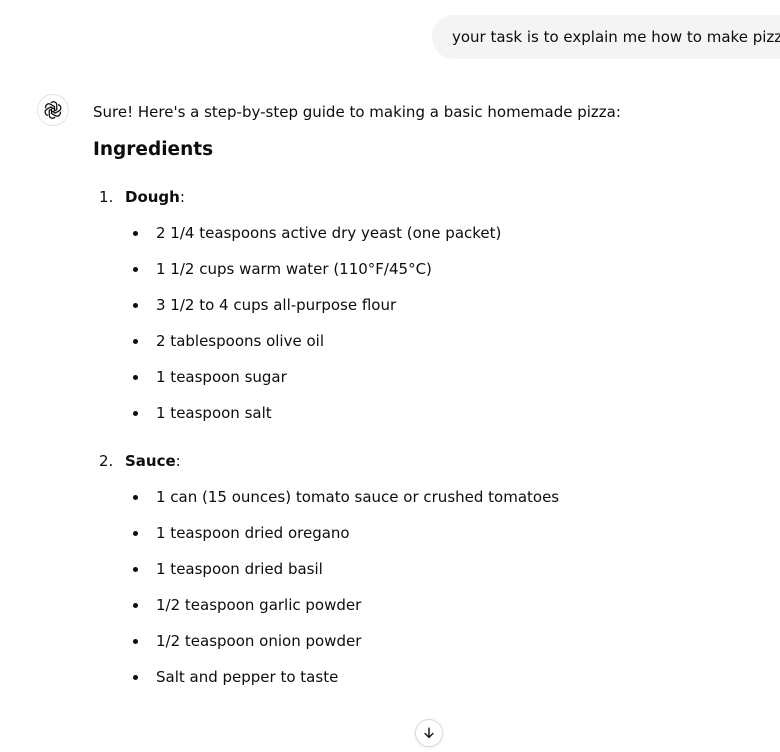 This screenshot has width=780, height=752. I want to click on assistant-avatar, so click(53, 110).